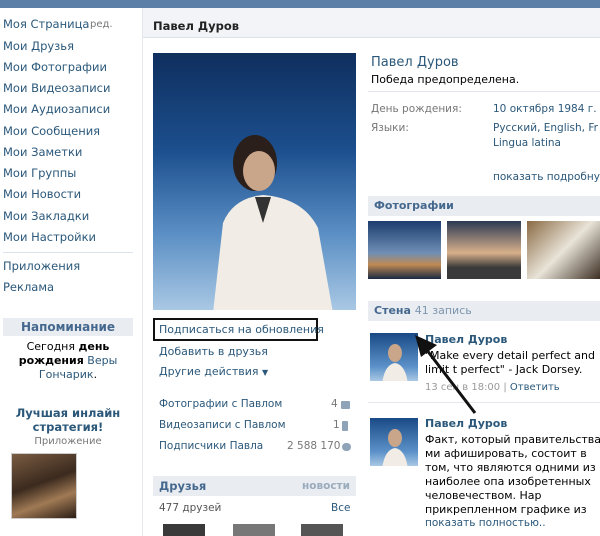 This screenshot has height=536, width=600. I want to click on reminder-text: Сегодня день рождения Веры Гончарик., so click(68, 361).